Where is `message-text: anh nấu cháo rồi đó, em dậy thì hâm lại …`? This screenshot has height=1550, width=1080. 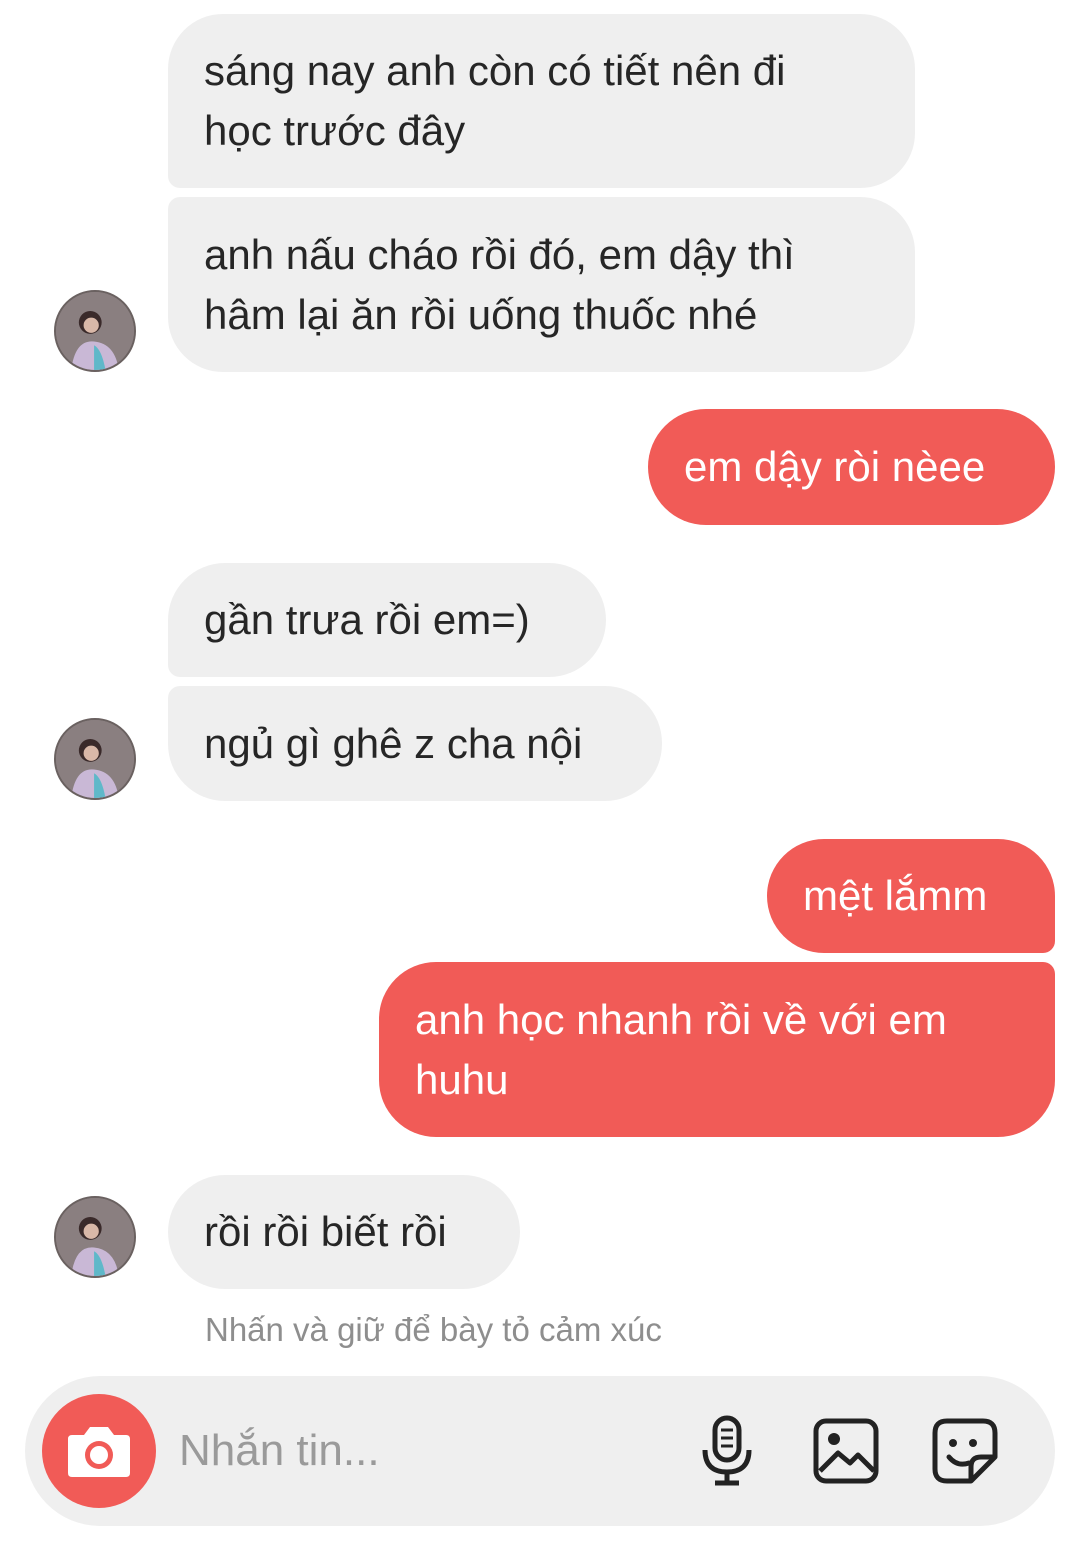
message-text: anh nấu cháo rồi đó, em dậy thì hâm lại … is located at coordinates (499, 284).